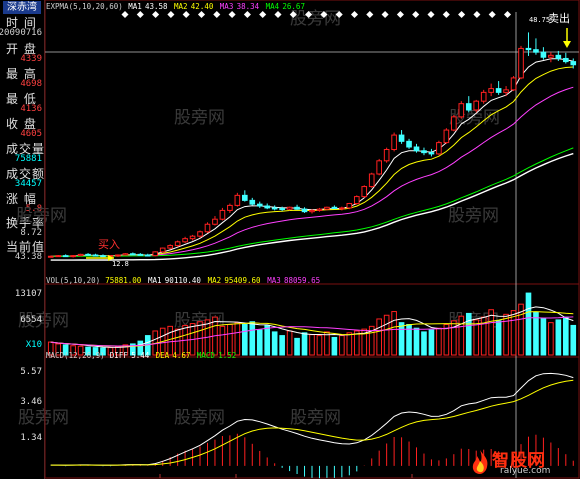 The height and width of the screenshot is (479, 580). What do you see at coordinates (293, 6) in the screenshot?
I see `legend-series-value: 26.67` at bounding box center [293, 6].